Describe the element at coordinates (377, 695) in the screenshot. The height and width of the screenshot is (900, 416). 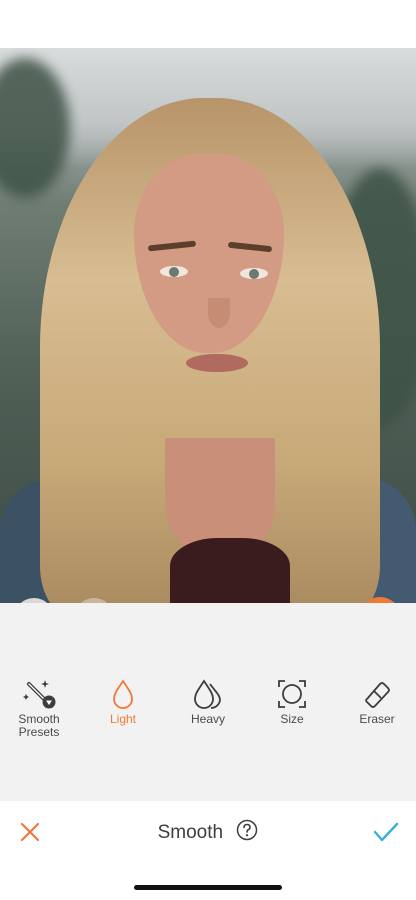
I see `eraser-icon` at that location.